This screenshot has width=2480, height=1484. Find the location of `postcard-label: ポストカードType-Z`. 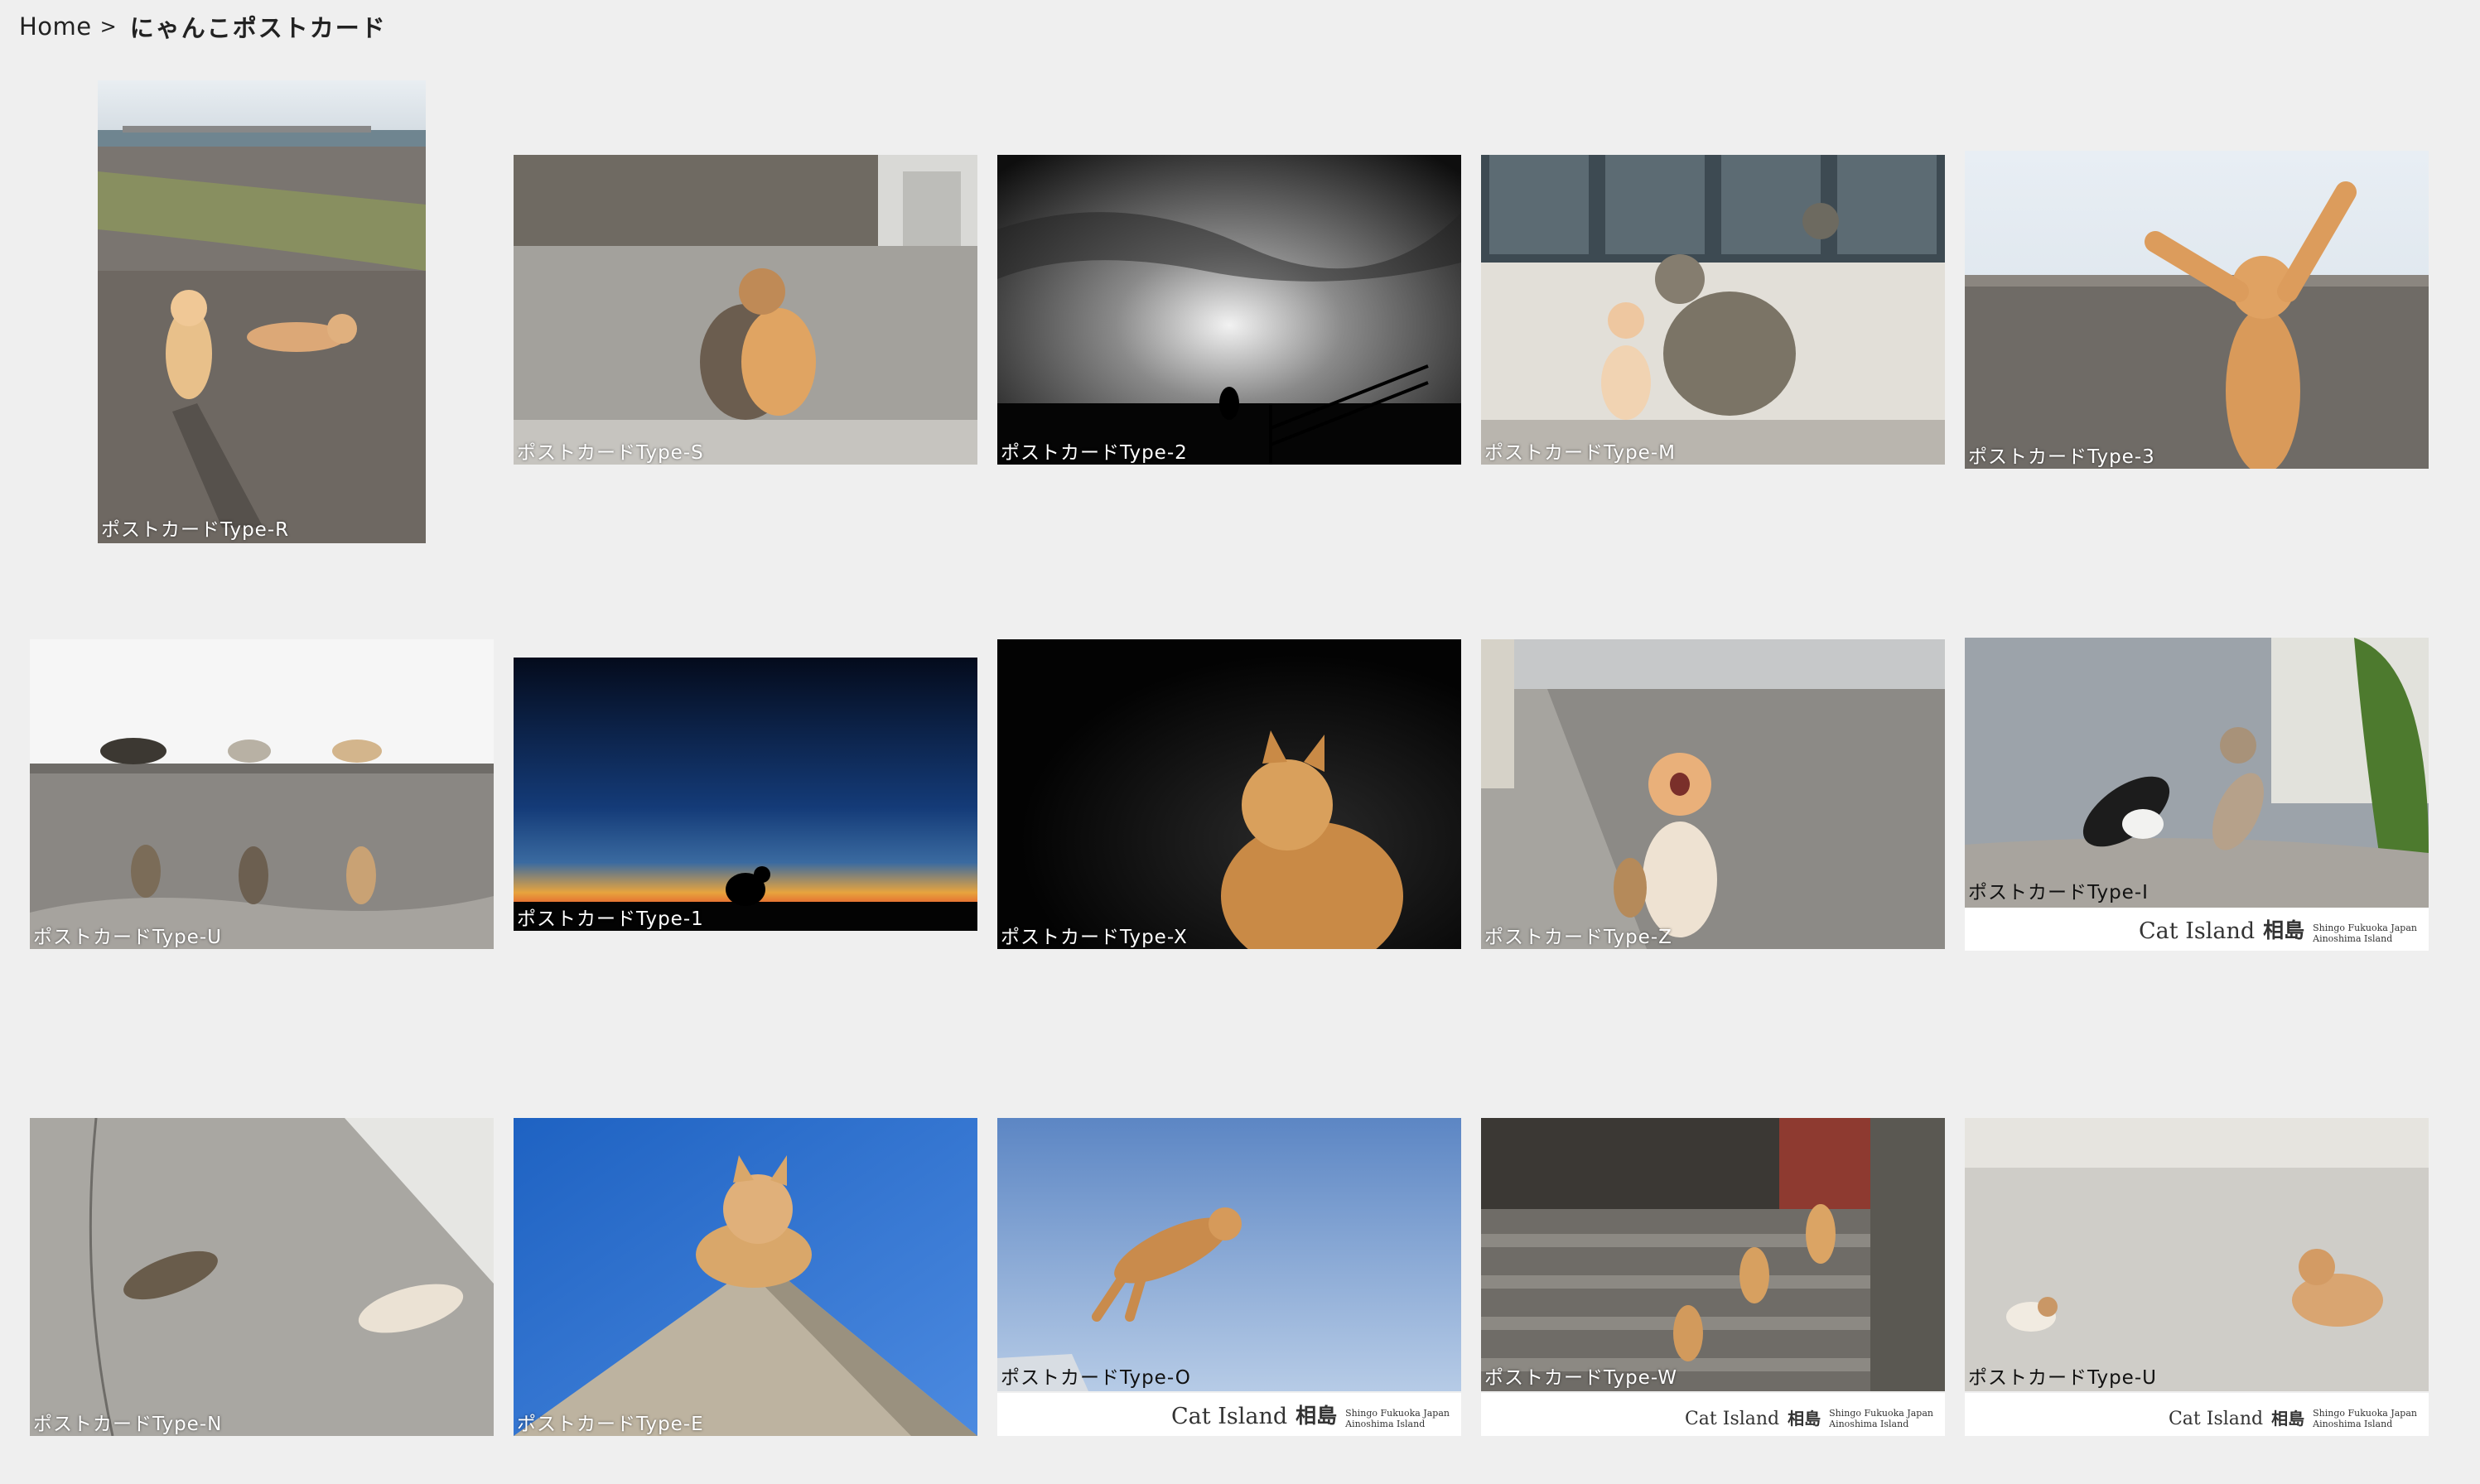

postcard-label: ポストカードType-Z is located at coordinates (1578, 937).